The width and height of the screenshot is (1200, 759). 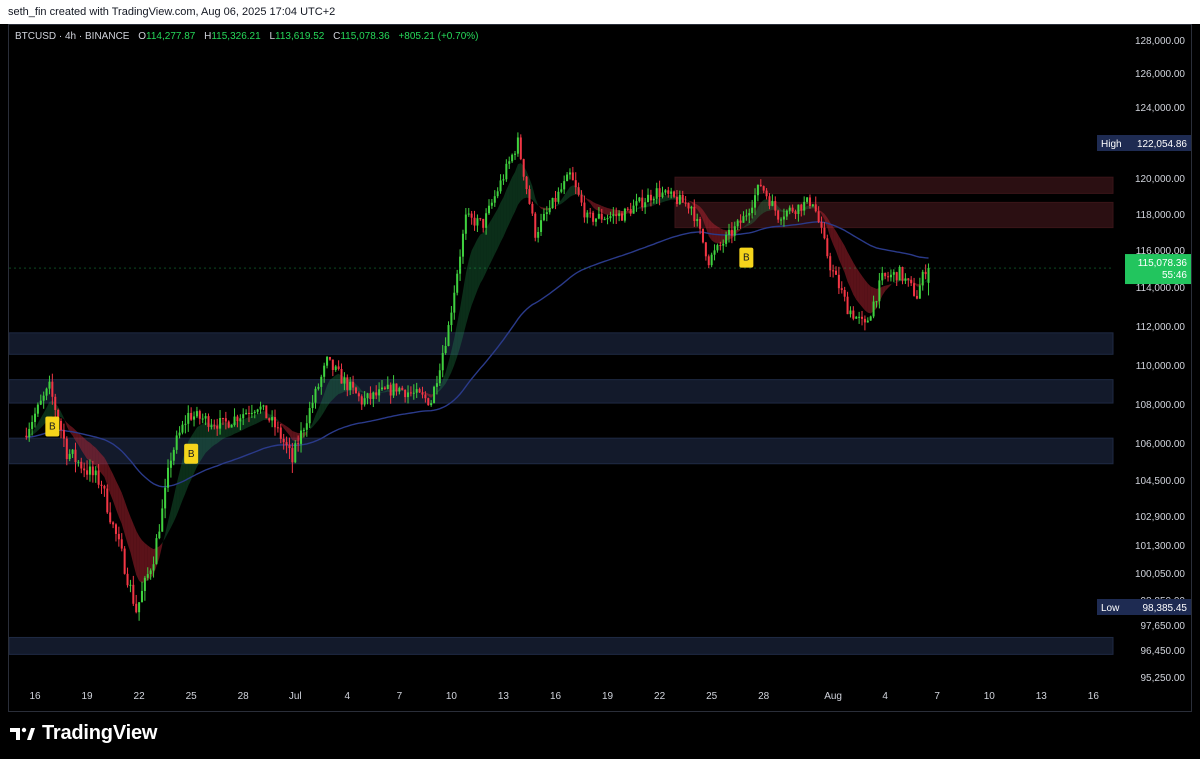 What do you see at coordinates (1163, 263) in the screenshot?
I see `last-price-value: 115,078.36` at bounding box center [1163, 263].